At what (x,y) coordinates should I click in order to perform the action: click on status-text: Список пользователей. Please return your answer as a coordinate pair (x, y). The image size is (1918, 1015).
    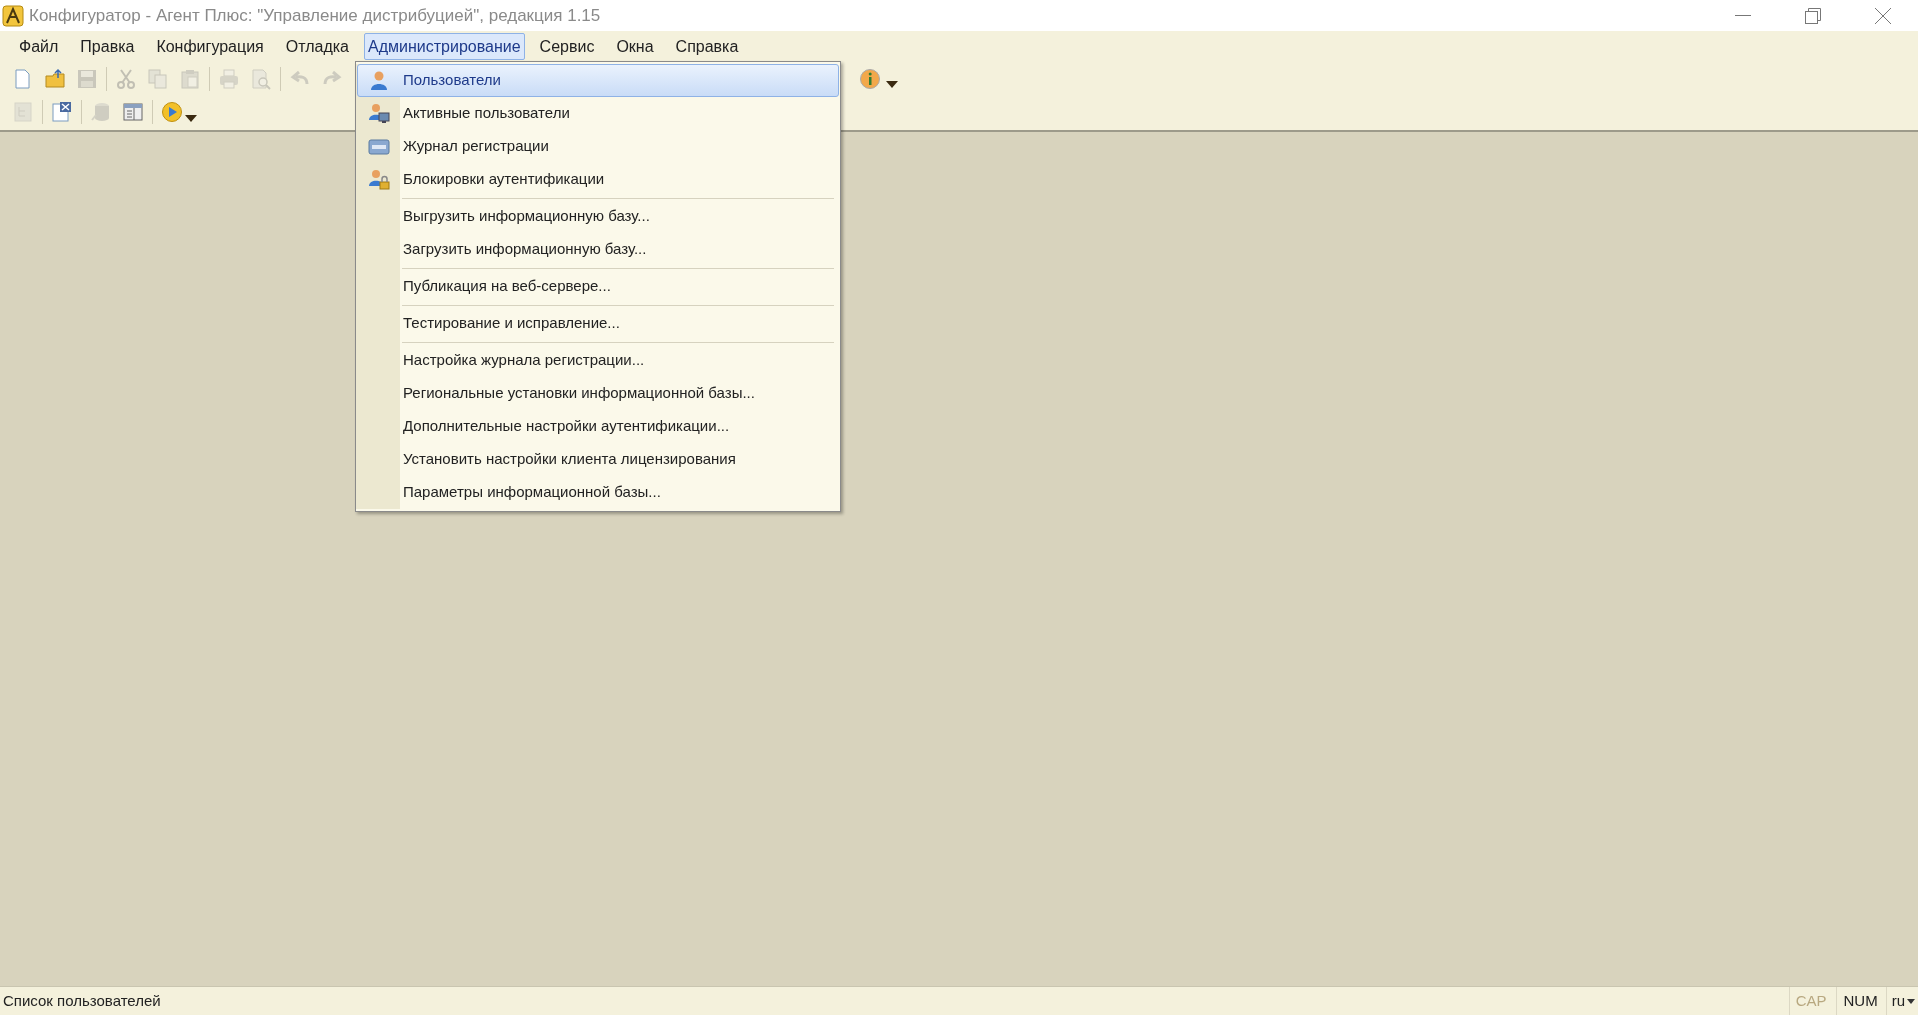
    Looking at the image, I should click on (81, 1000).